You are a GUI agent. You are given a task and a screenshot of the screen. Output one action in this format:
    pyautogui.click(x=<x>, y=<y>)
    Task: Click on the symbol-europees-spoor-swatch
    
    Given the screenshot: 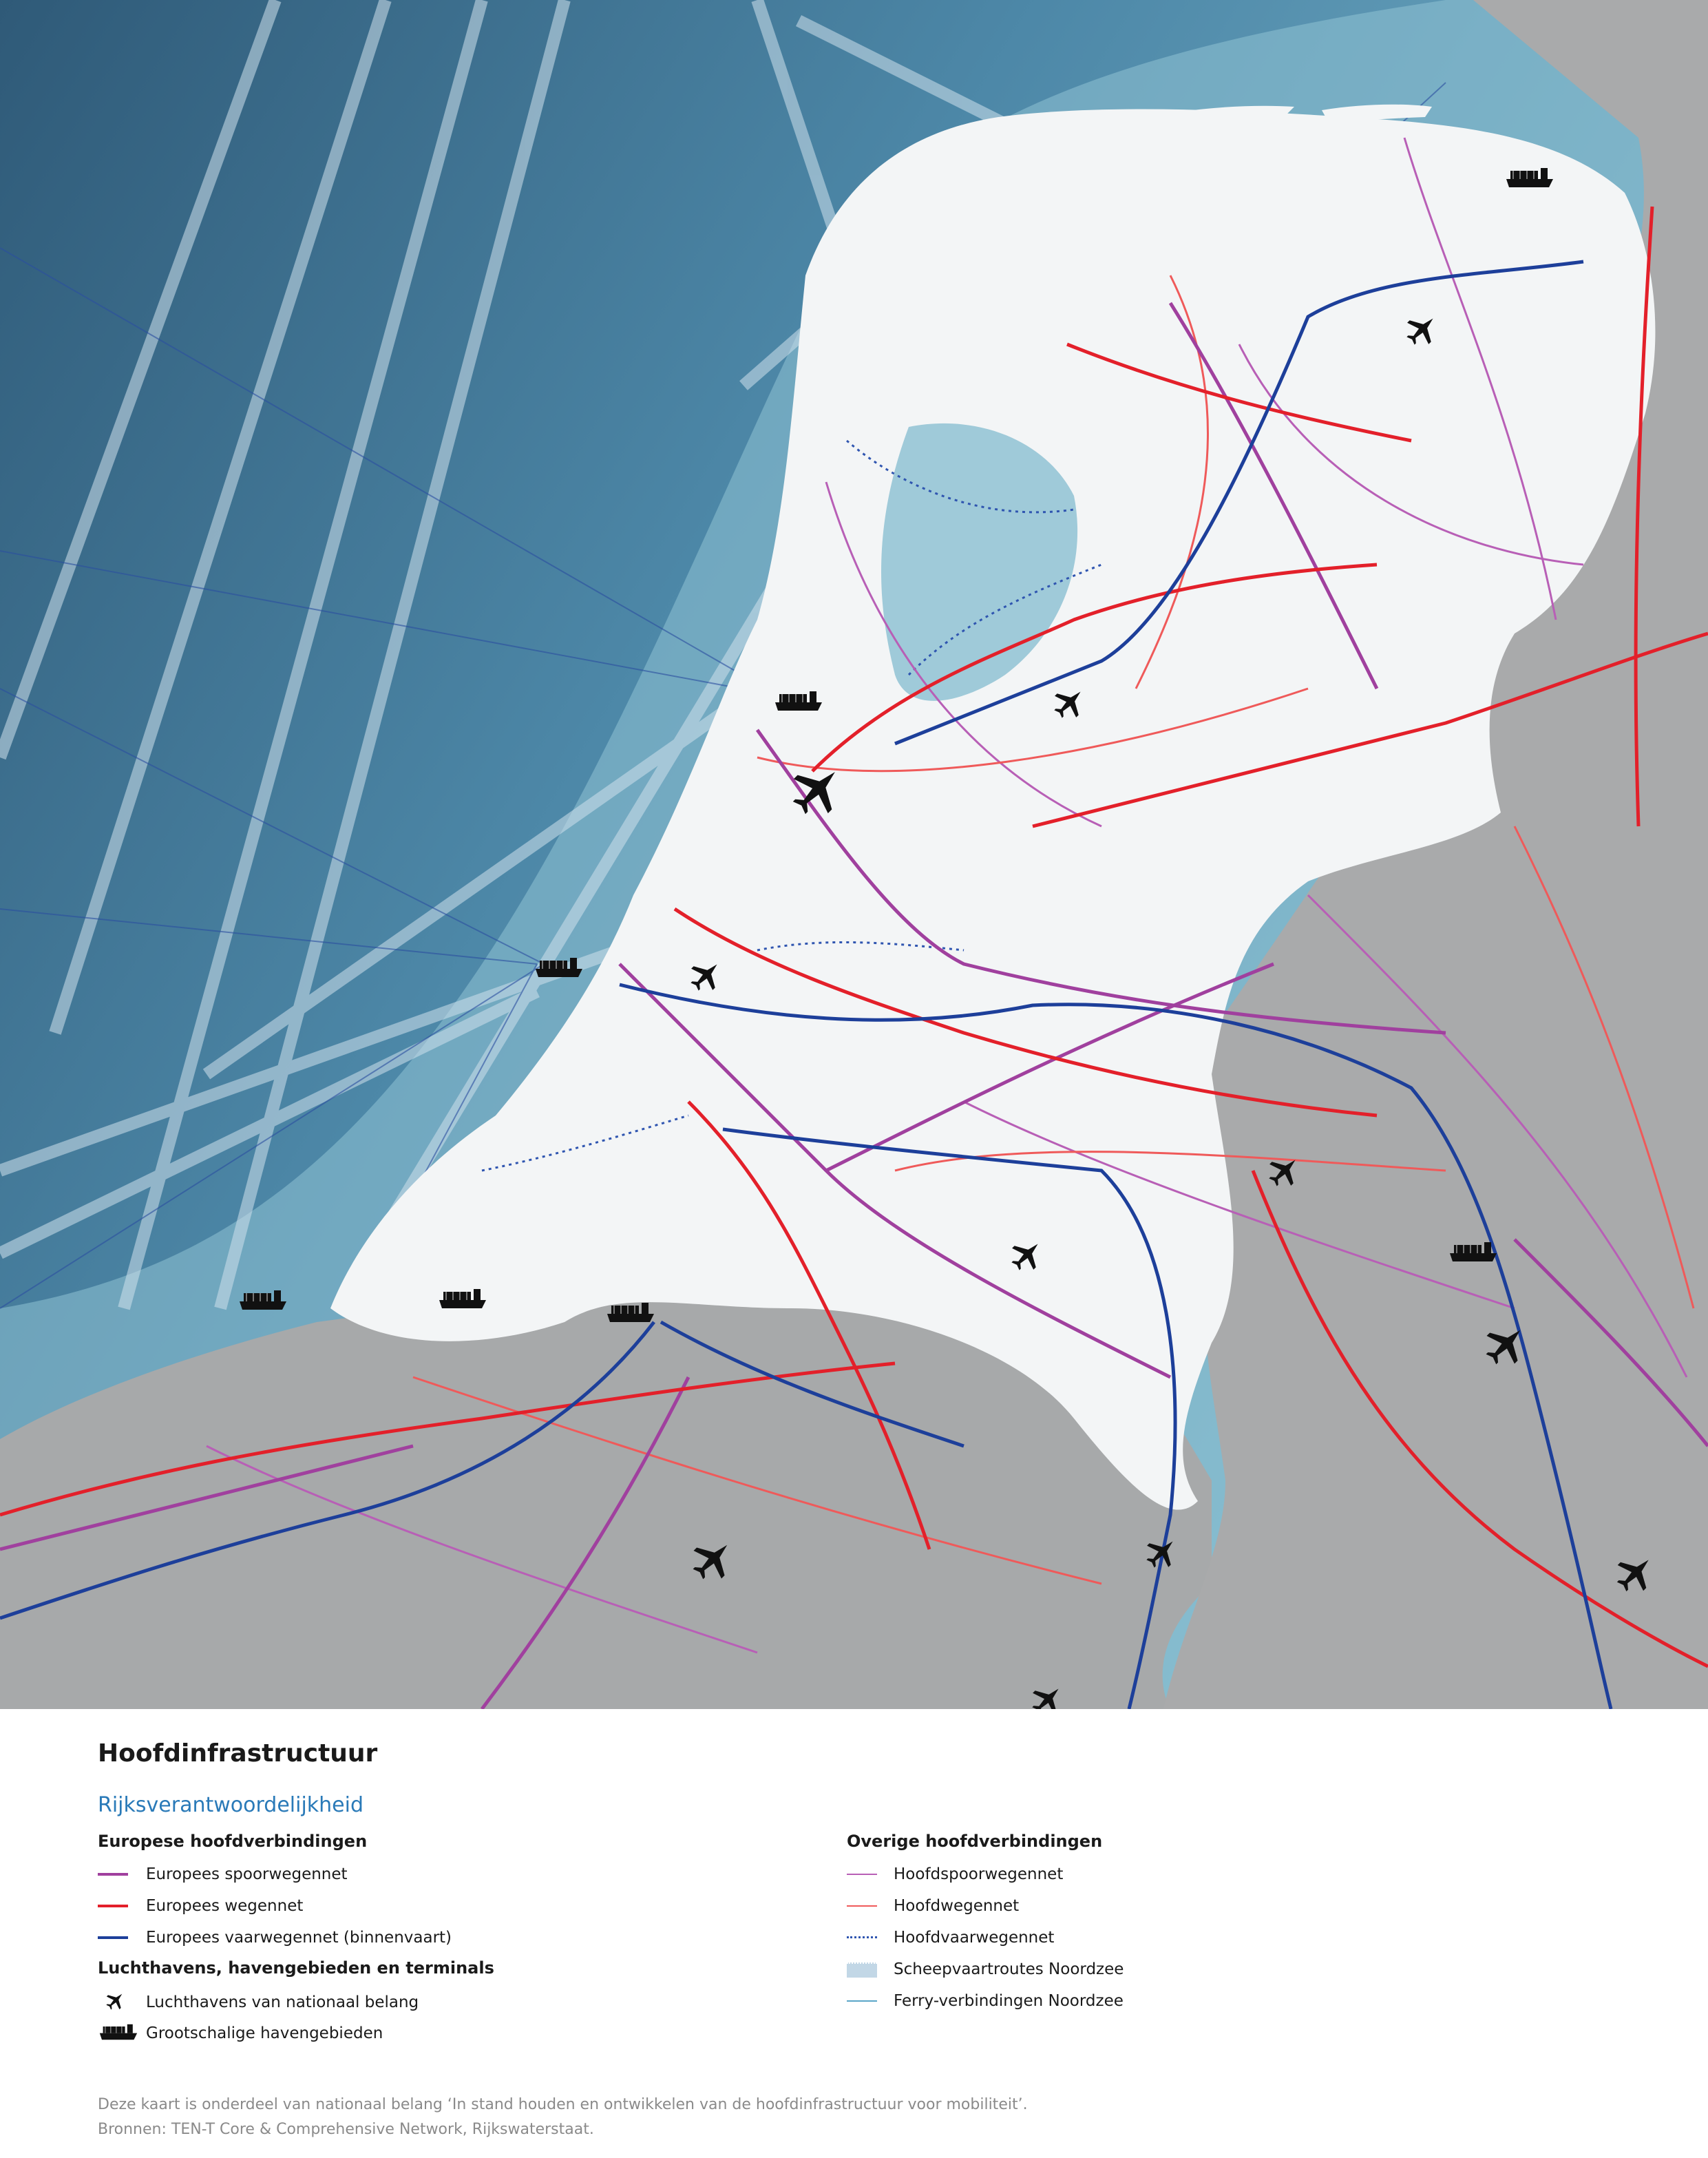 What is the action you would take?
    pyautogui.click(x=113, y=1874)
    